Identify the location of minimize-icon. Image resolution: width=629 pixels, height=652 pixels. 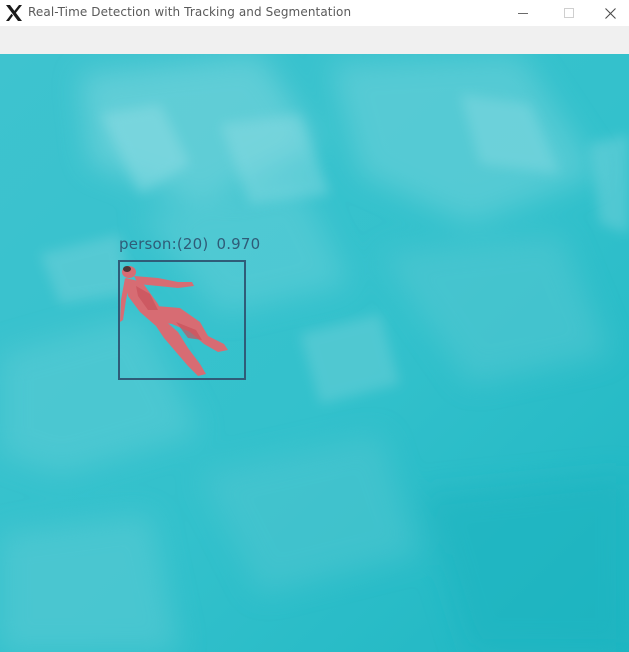
(523, 13).